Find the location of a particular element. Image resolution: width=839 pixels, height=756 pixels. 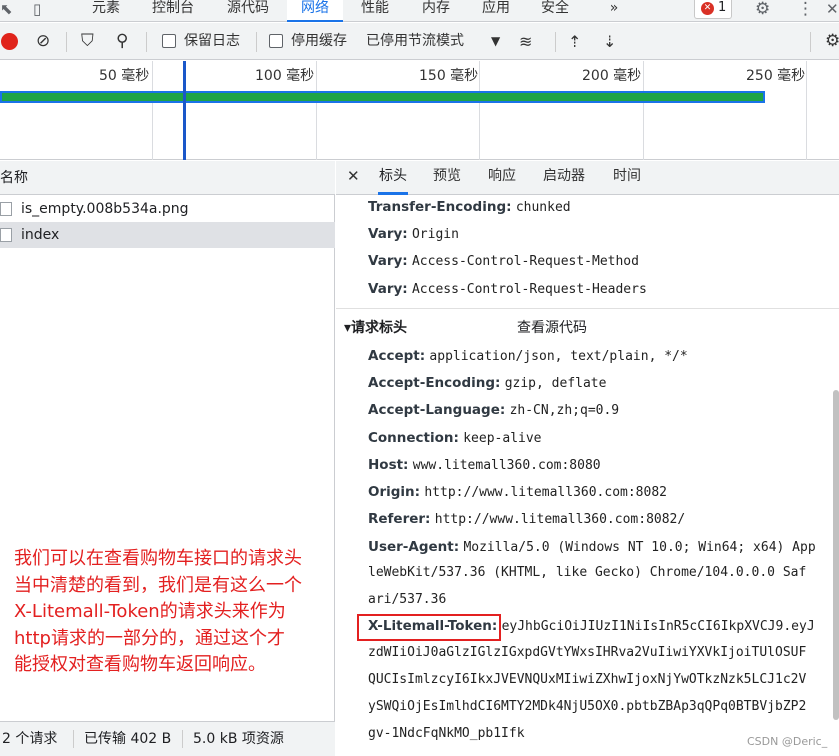

request-header-row: Host: www.litemall360.com:8080 is located at coordinates (484, 465).